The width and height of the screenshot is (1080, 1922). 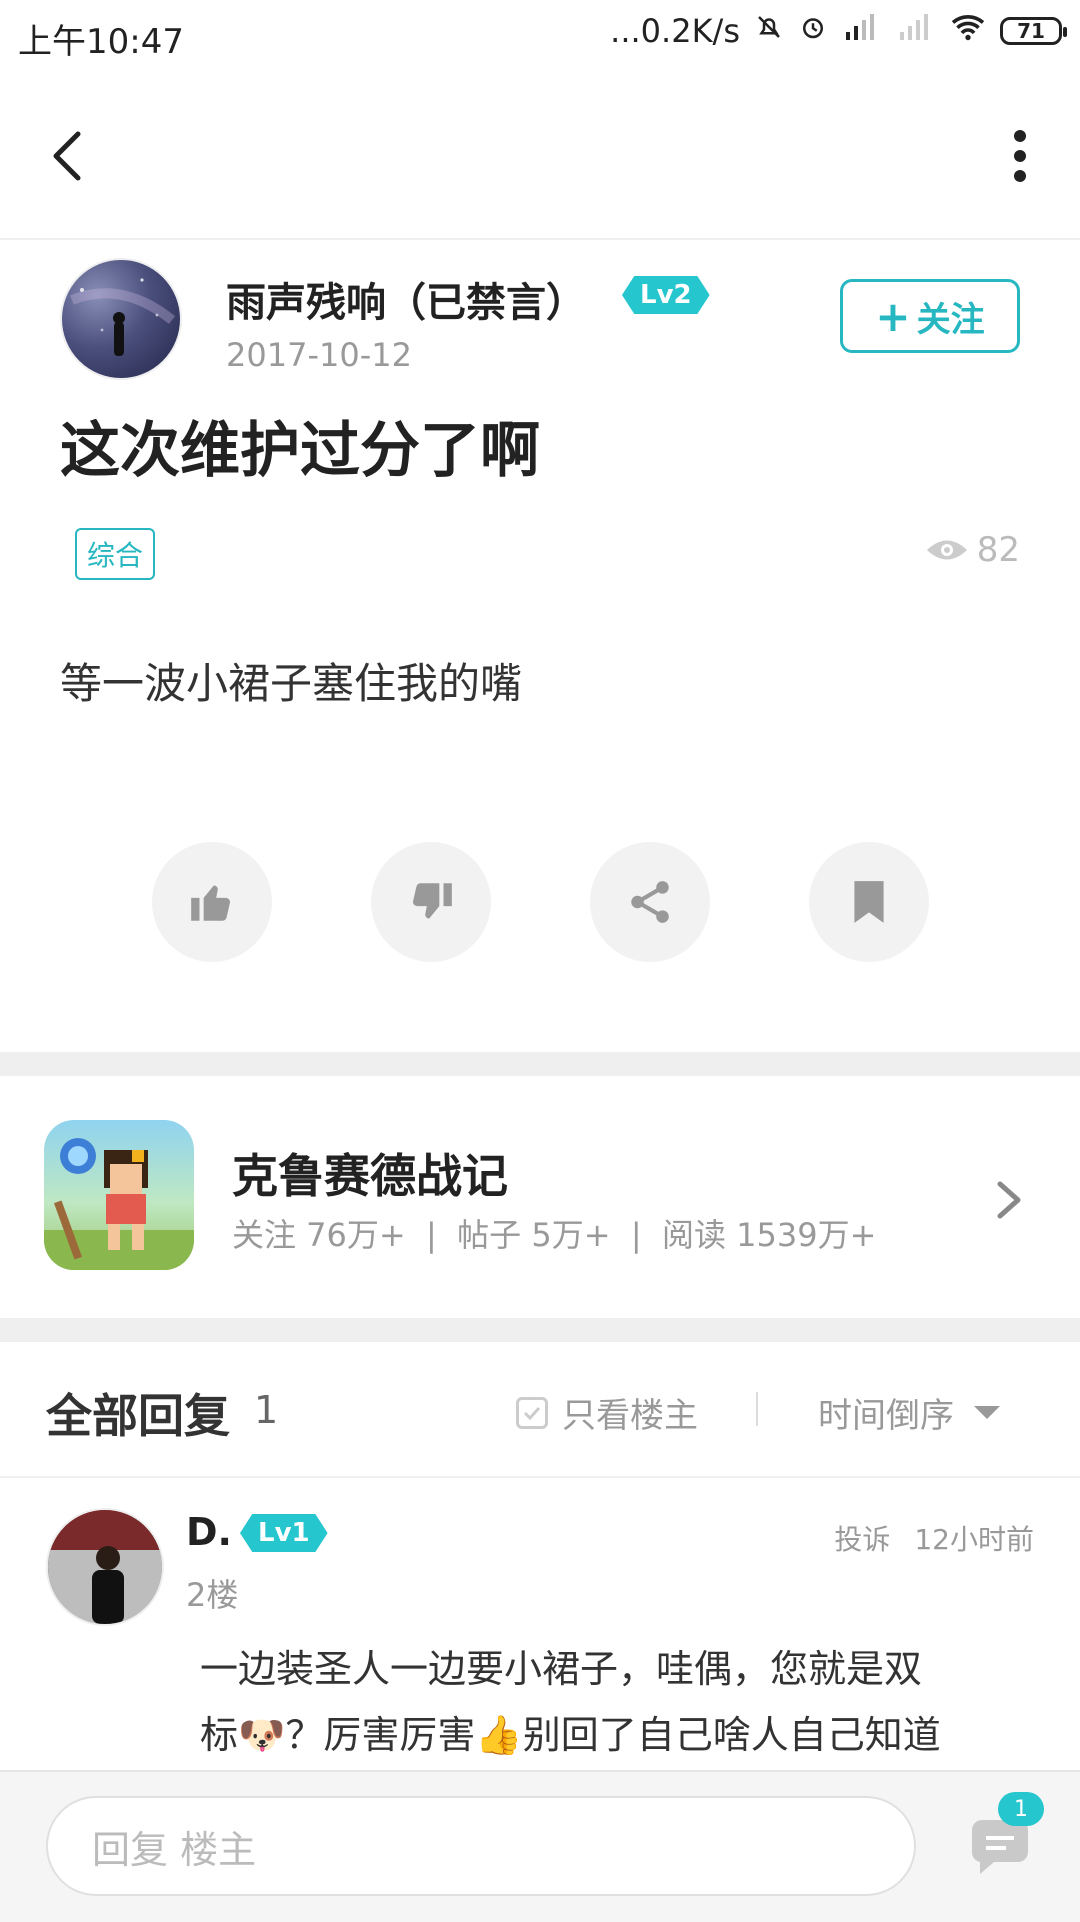 I want to click on category-tag: 综合, so click(x=115, y=554).